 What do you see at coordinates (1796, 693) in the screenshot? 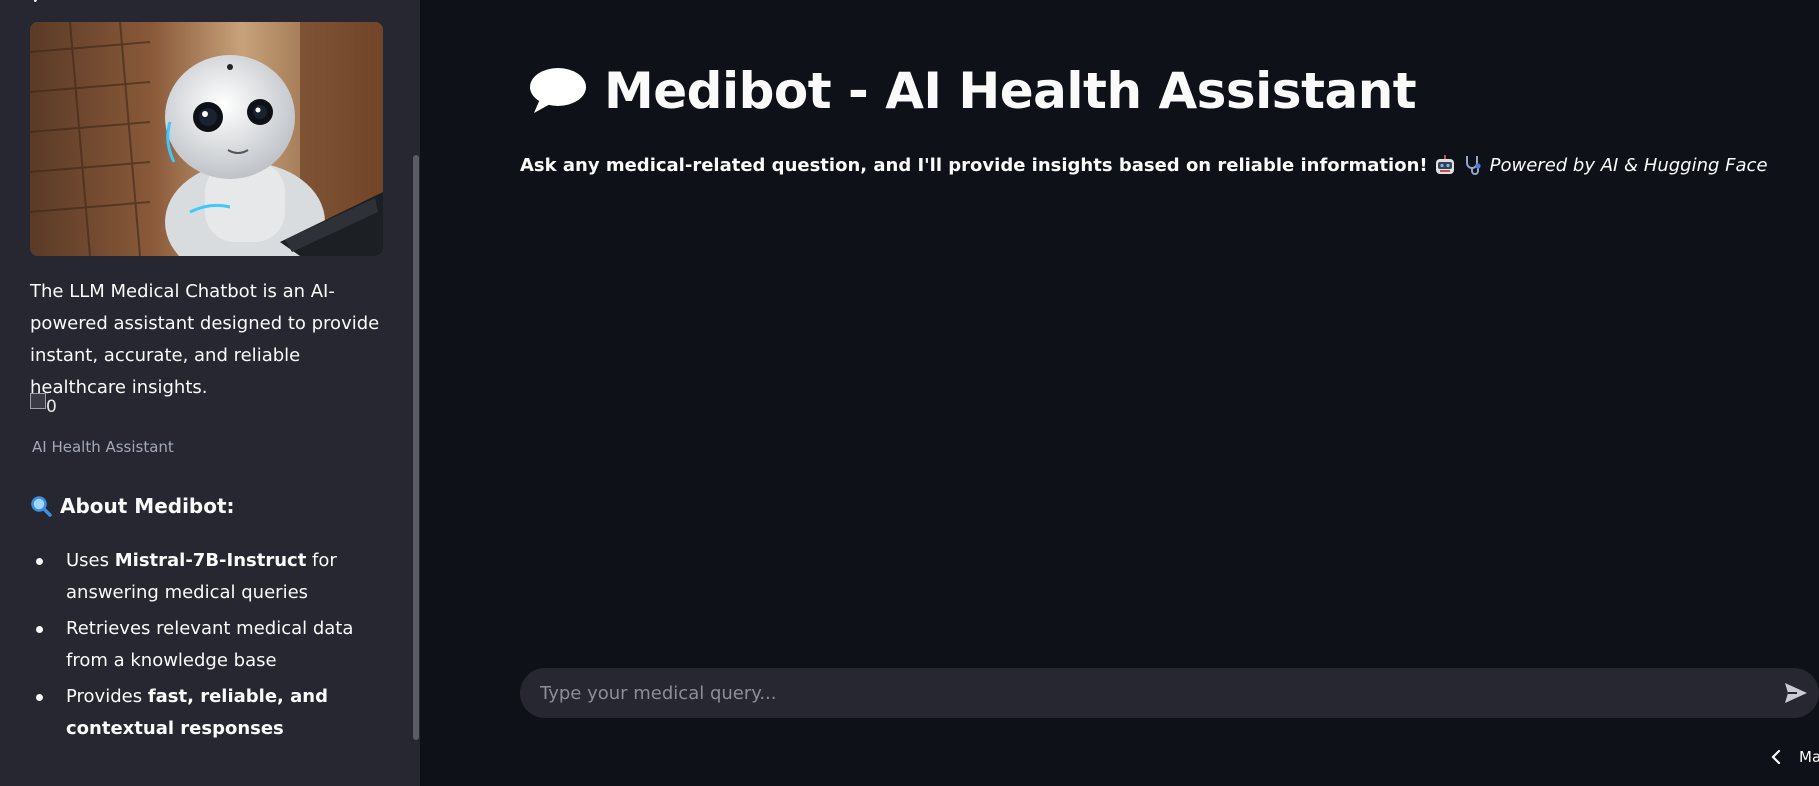
I see `send-icon` at bounding box center [1796, 693].